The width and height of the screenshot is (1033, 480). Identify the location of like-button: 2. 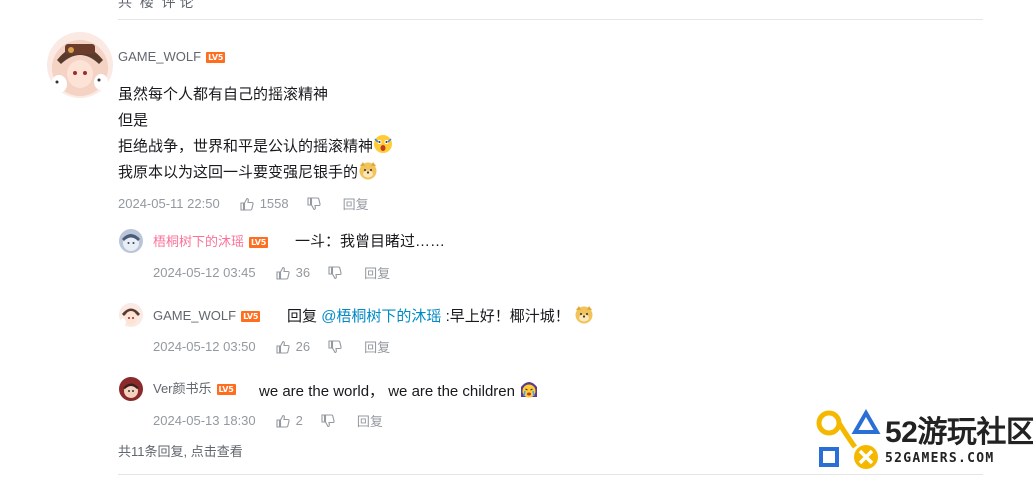
(289, 420).